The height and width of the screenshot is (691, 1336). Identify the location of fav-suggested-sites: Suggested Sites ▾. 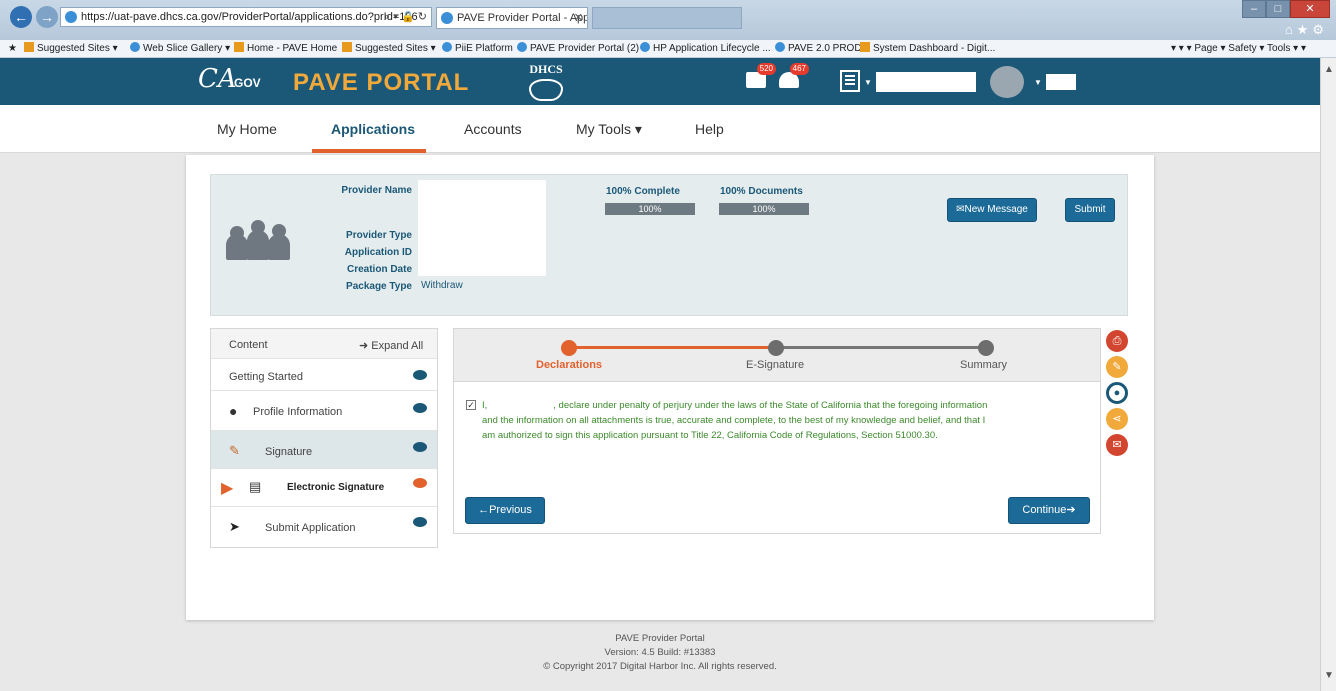
(71, 48).